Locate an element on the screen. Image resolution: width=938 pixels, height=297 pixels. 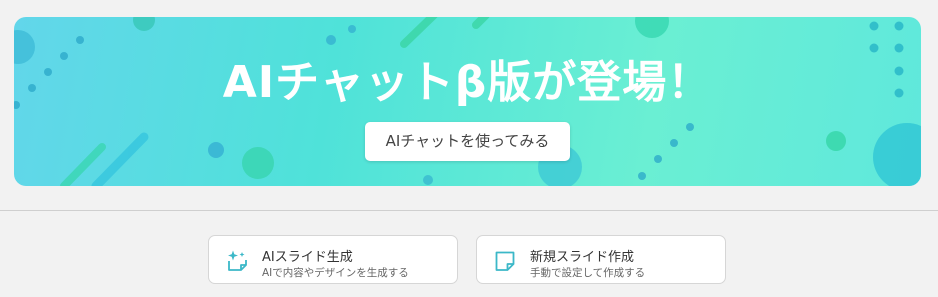
ai-slide-generate-button: AIスライド生成 AIで内容やデザインを生成する is located at coordinates (333, 259).